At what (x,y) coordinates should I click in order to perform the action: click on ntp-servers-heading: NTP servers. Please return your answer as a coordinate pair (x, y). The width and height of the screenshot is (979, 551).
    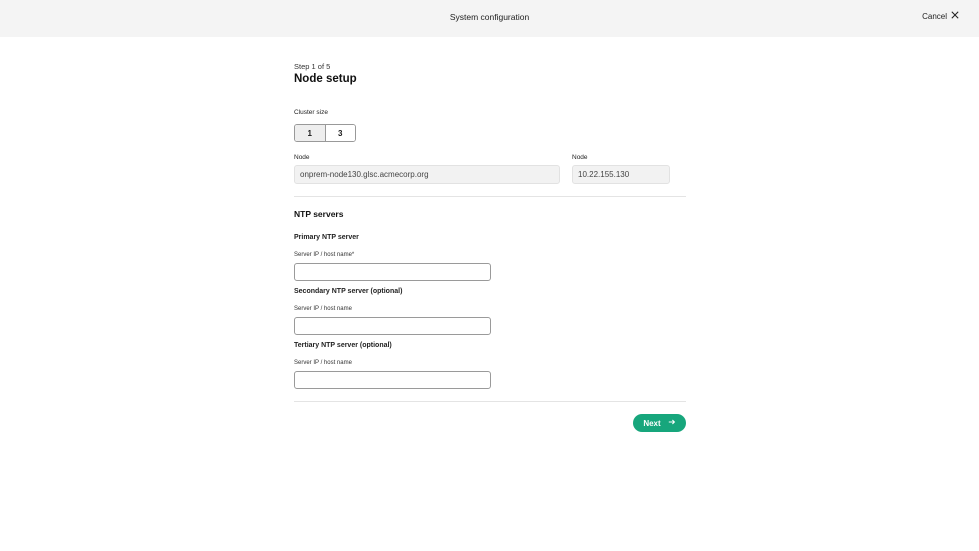
    Looking at the image, I should click on (319, 214).